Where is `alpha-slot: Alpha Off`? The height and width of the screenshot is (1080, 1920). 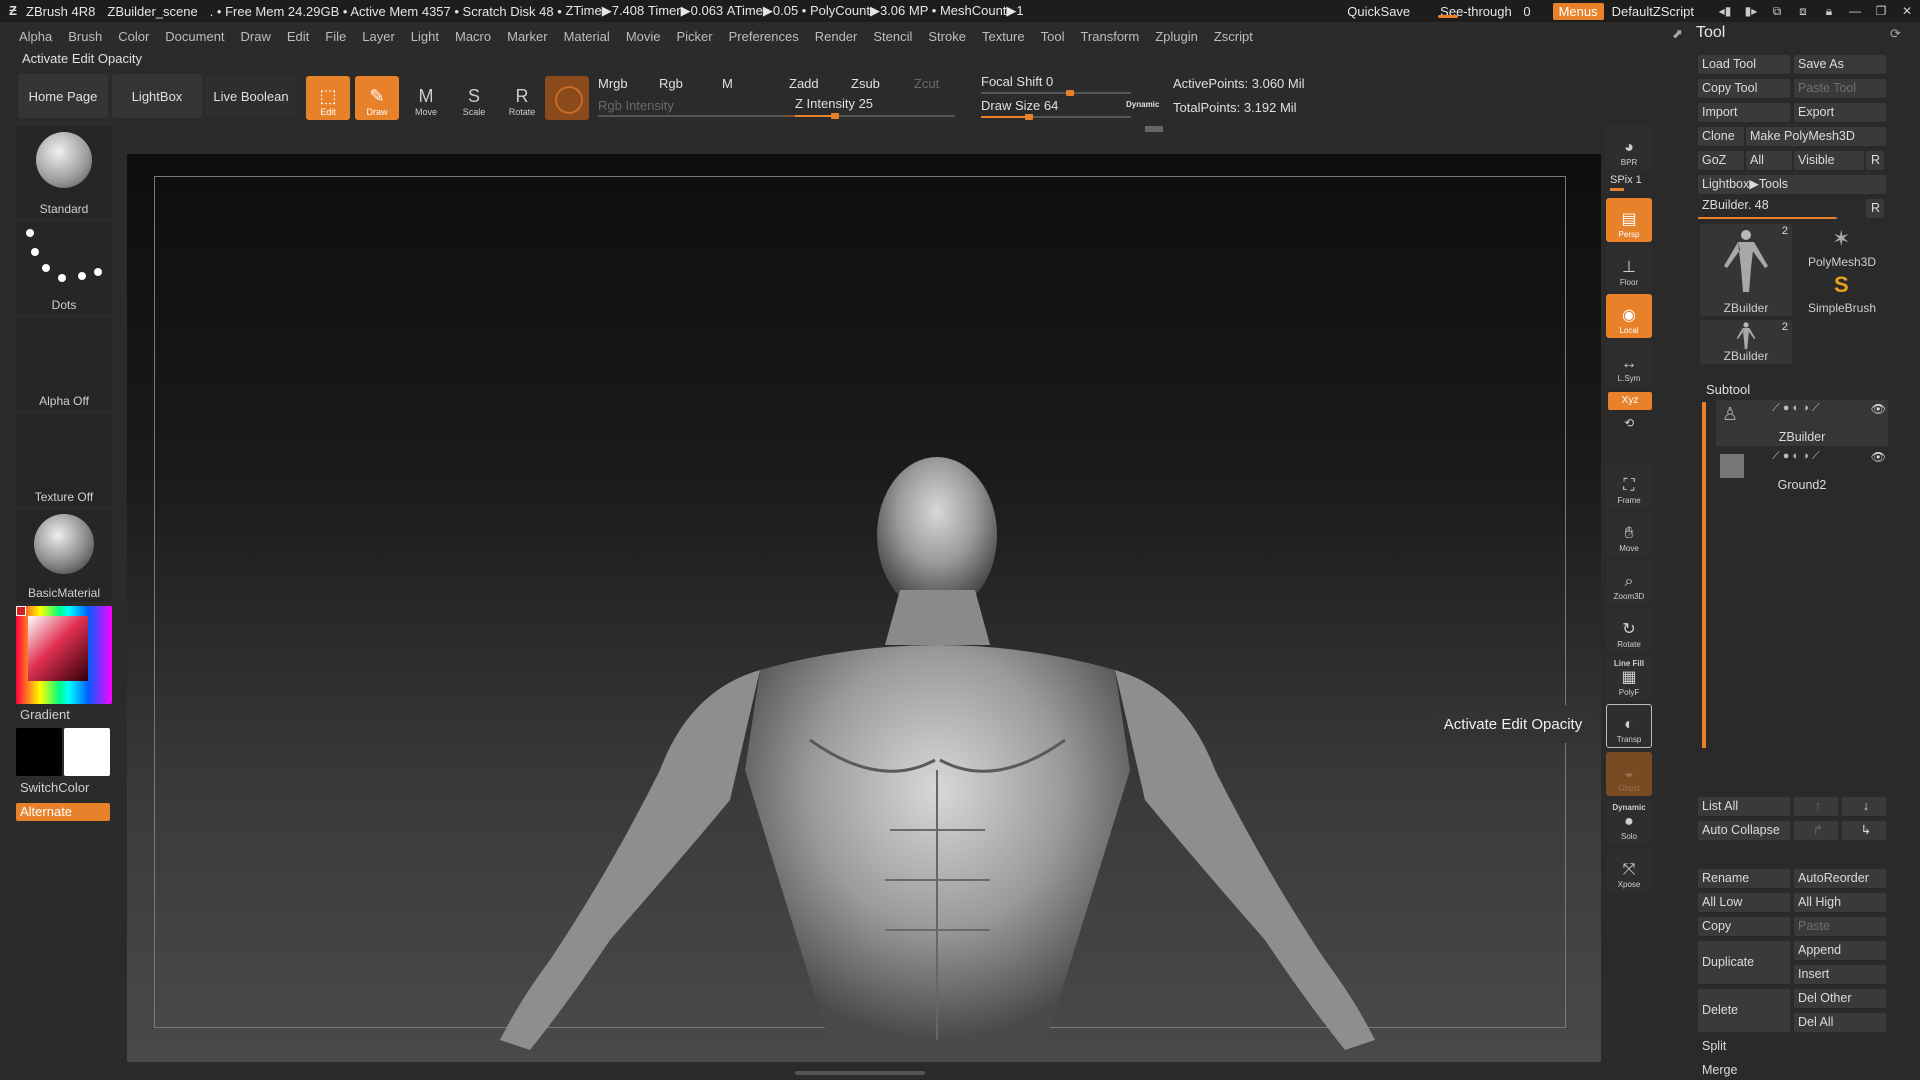 alpha-slot: Alpha Off is located at coordinates (64, 364).